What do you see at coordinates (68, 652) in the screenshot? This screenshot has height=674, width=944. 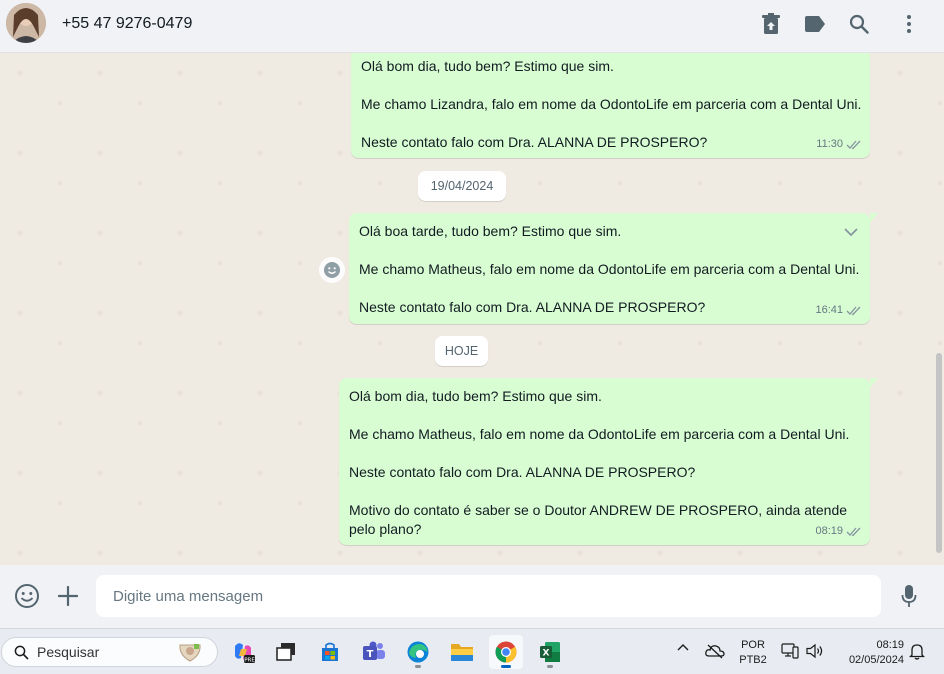 I see `taskbar-search-label: Pesquisar` at bounding box center [68, 652].